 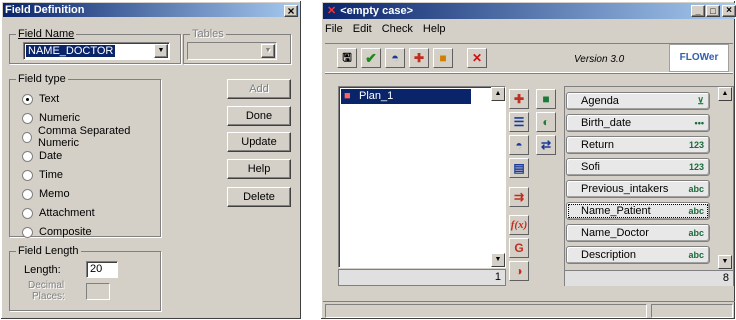 I want to click on plan-count-bar: 1, so click(x=422, y=277).